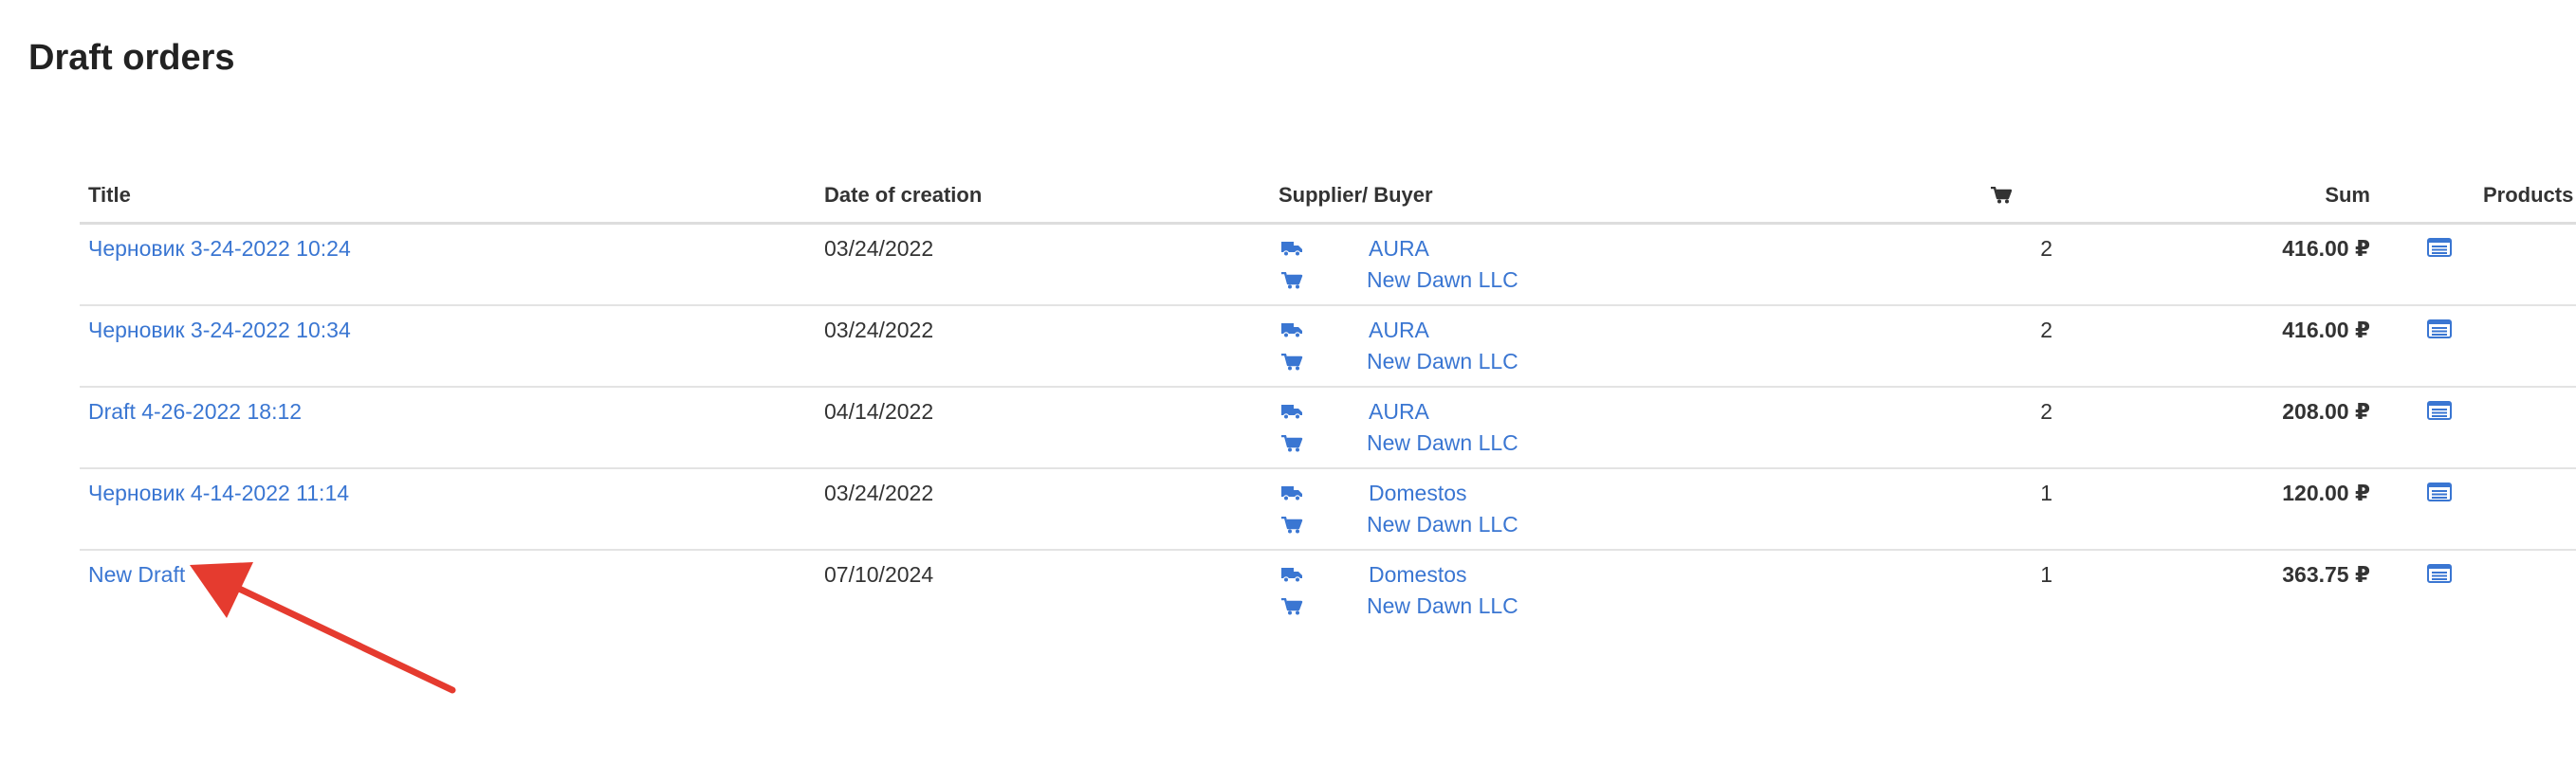 This screenshot has width=2576, height=783. I want to click on draft-title-link: New Draft, so click(136, 574).